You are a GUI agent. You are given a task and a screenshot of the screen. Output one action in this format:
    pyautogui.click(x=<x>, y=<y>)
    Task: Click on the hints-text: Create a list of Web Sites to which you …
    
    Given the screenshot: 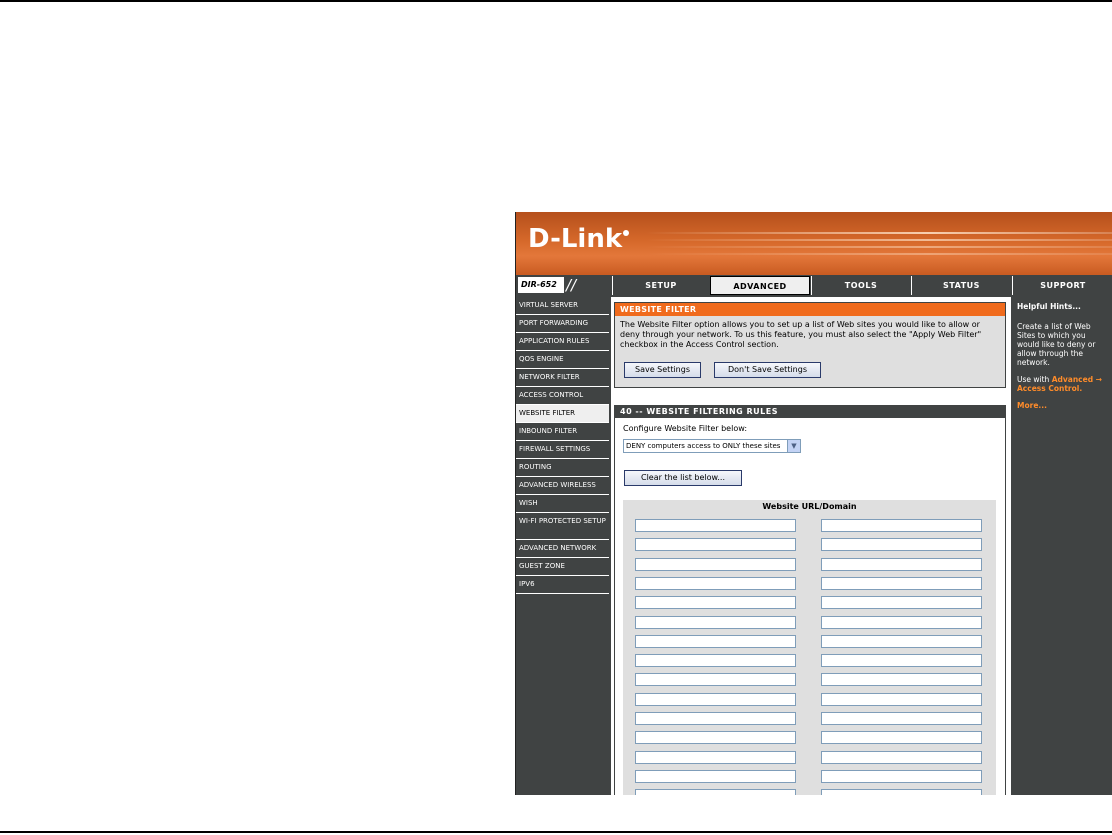 What is the action you would take?
    pyautogui.click(x=1056, y=344)
    